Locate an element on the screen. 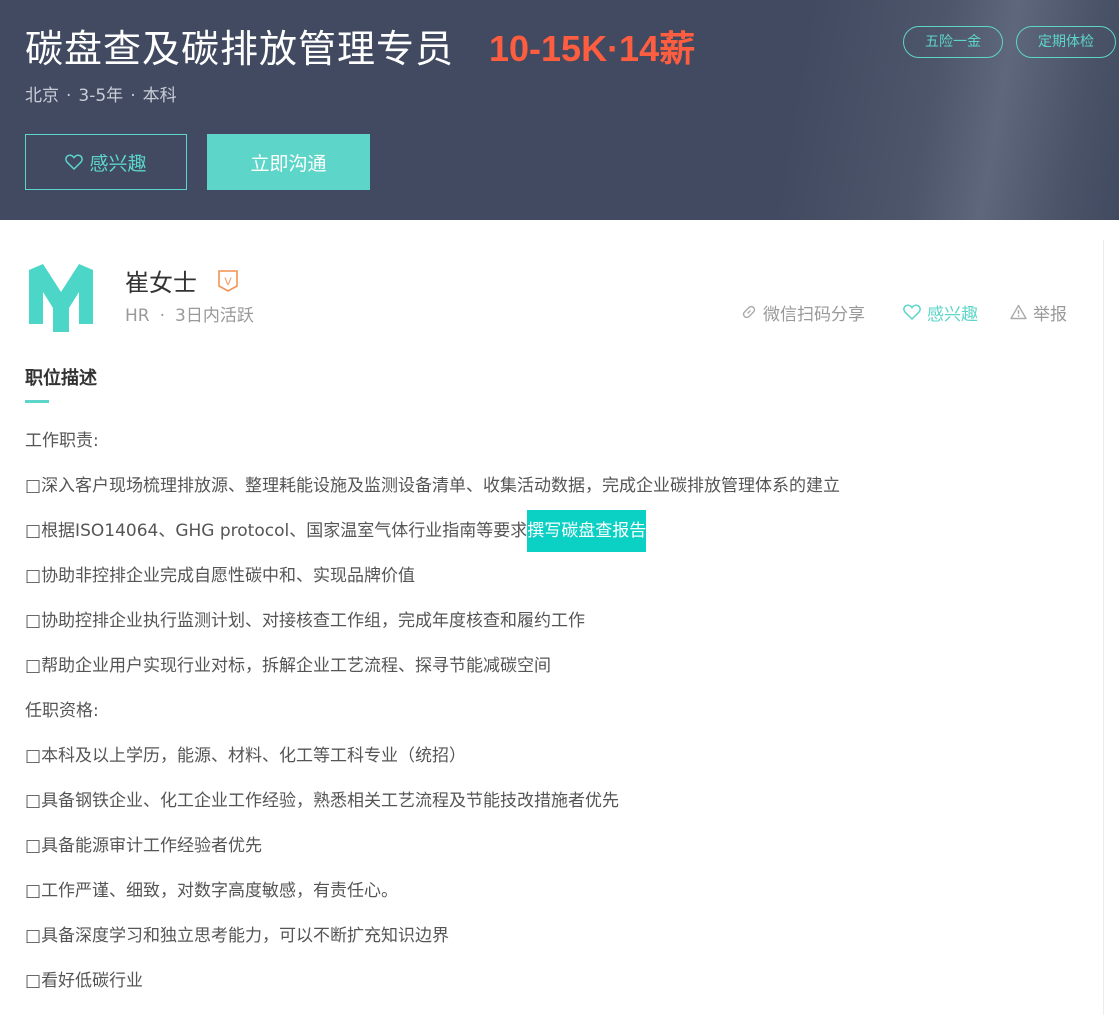 This screenshot has width=1119, height=1015. share-label: 微信扫码分享 is located at coordinates (814, 314).